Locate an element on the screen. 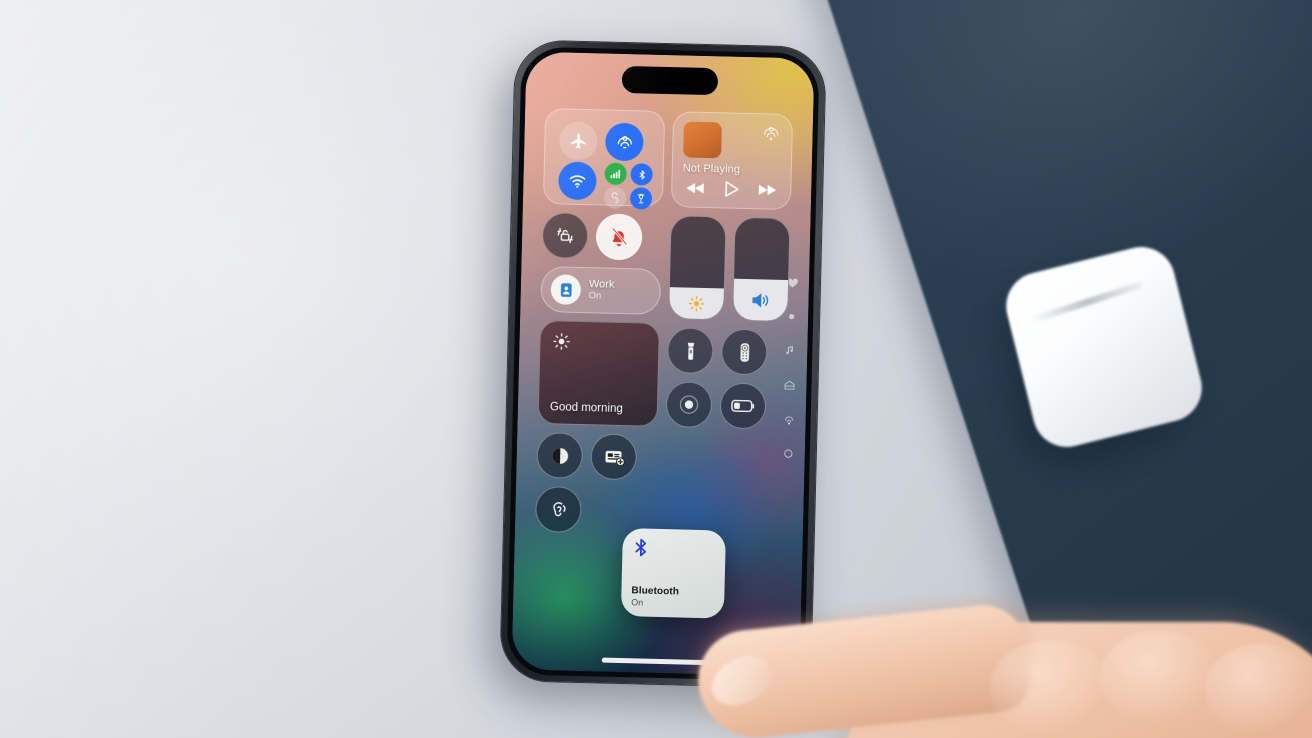 The image size is (1312, 738). play-button is located at coordinates (731, 188).